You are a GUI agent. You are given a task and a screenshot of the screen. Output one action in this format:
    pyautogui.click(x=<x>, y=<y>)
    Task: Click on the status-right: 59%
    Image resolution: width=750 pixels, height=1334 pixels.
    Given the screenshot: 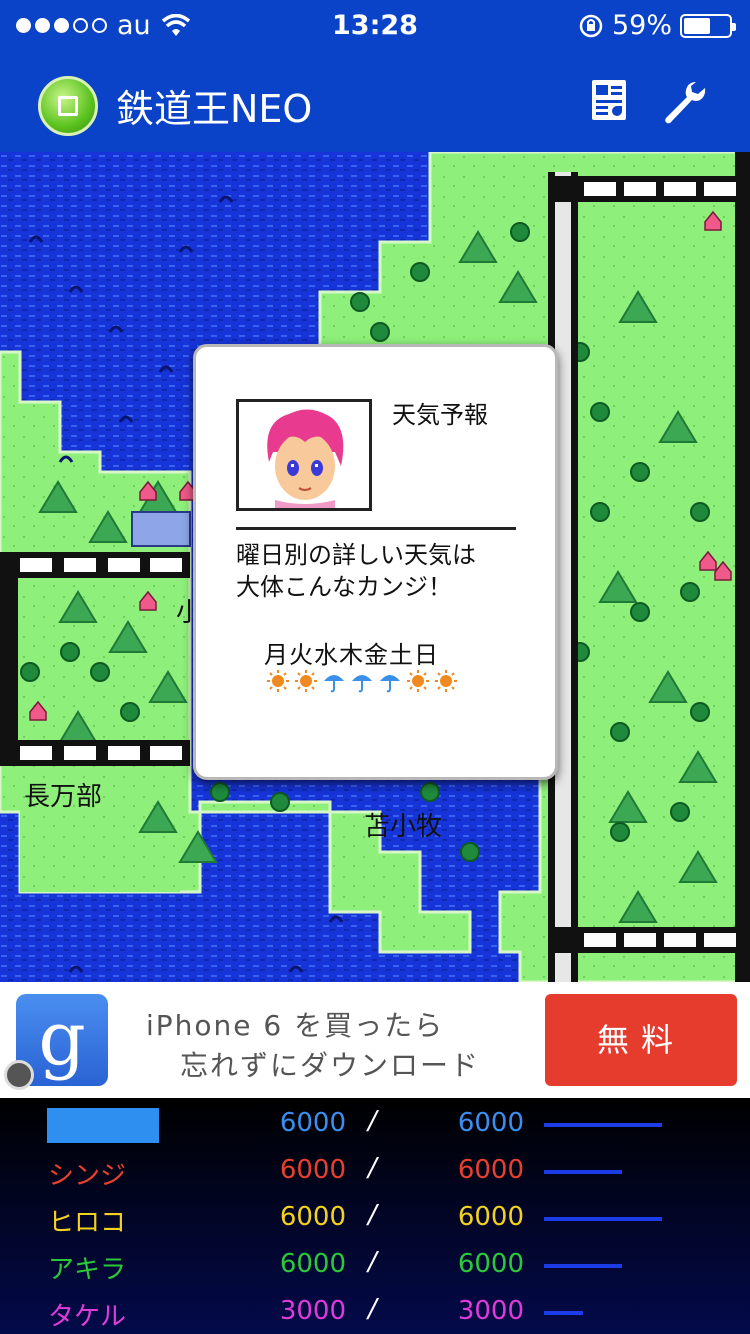 What is the action you would take?
    pyautogui.click(x=657, y=25)
    